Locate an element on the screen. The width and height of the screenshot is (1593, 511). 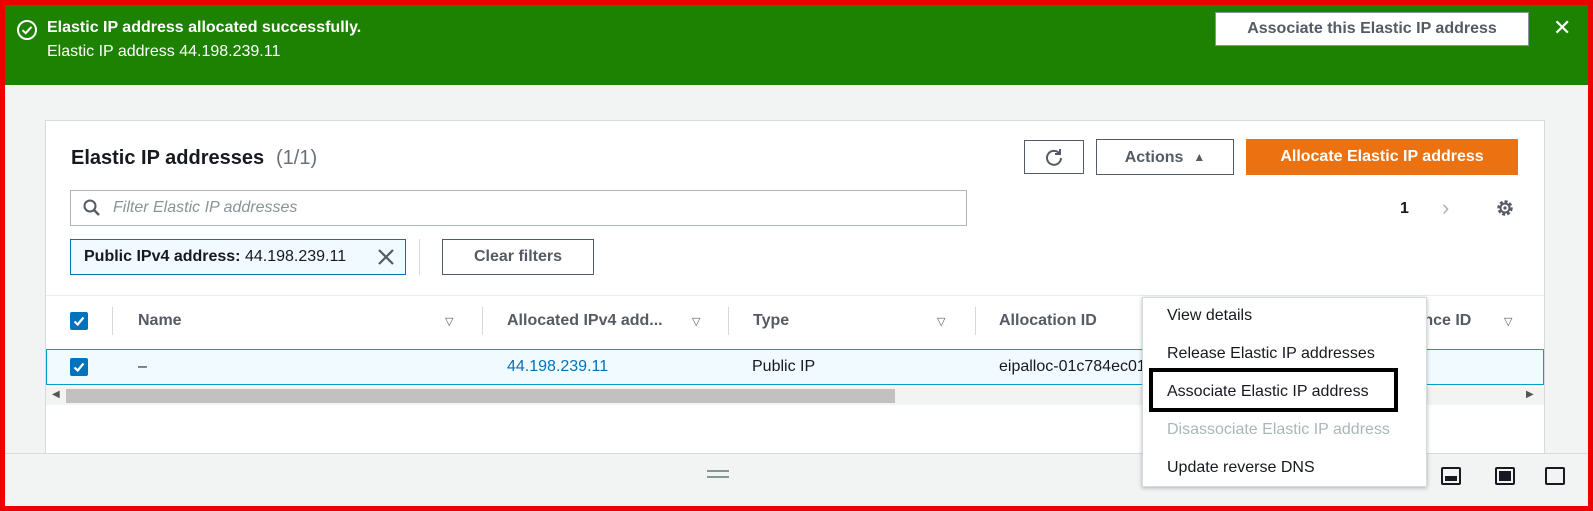
cell-ip-link: 44.198.239.11 is located at coordinates (557, 367).